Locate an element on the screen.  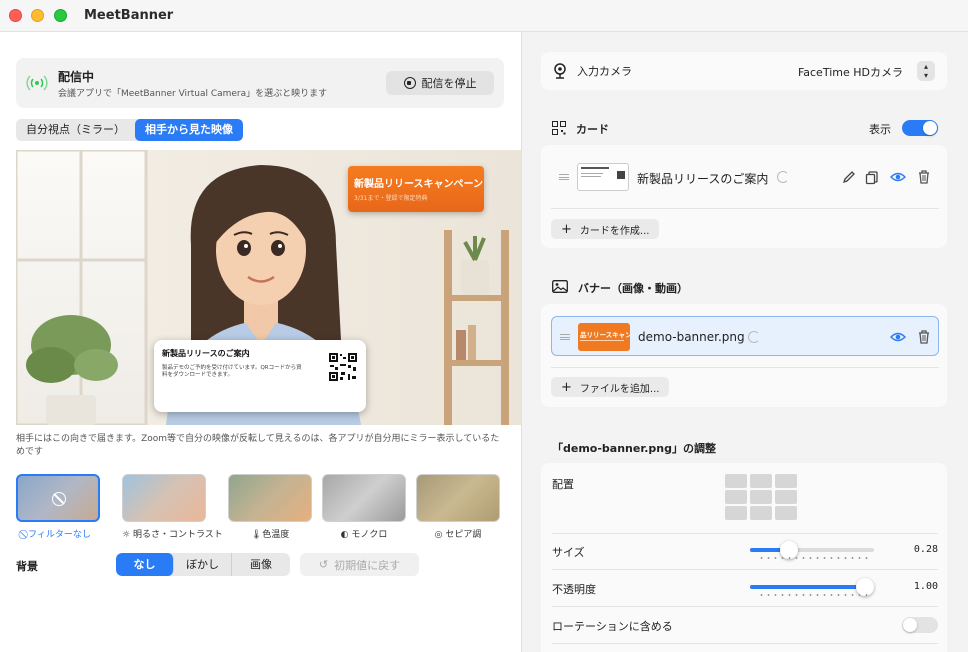
background-blur: ぼかし is located at coordinates (203, 564).